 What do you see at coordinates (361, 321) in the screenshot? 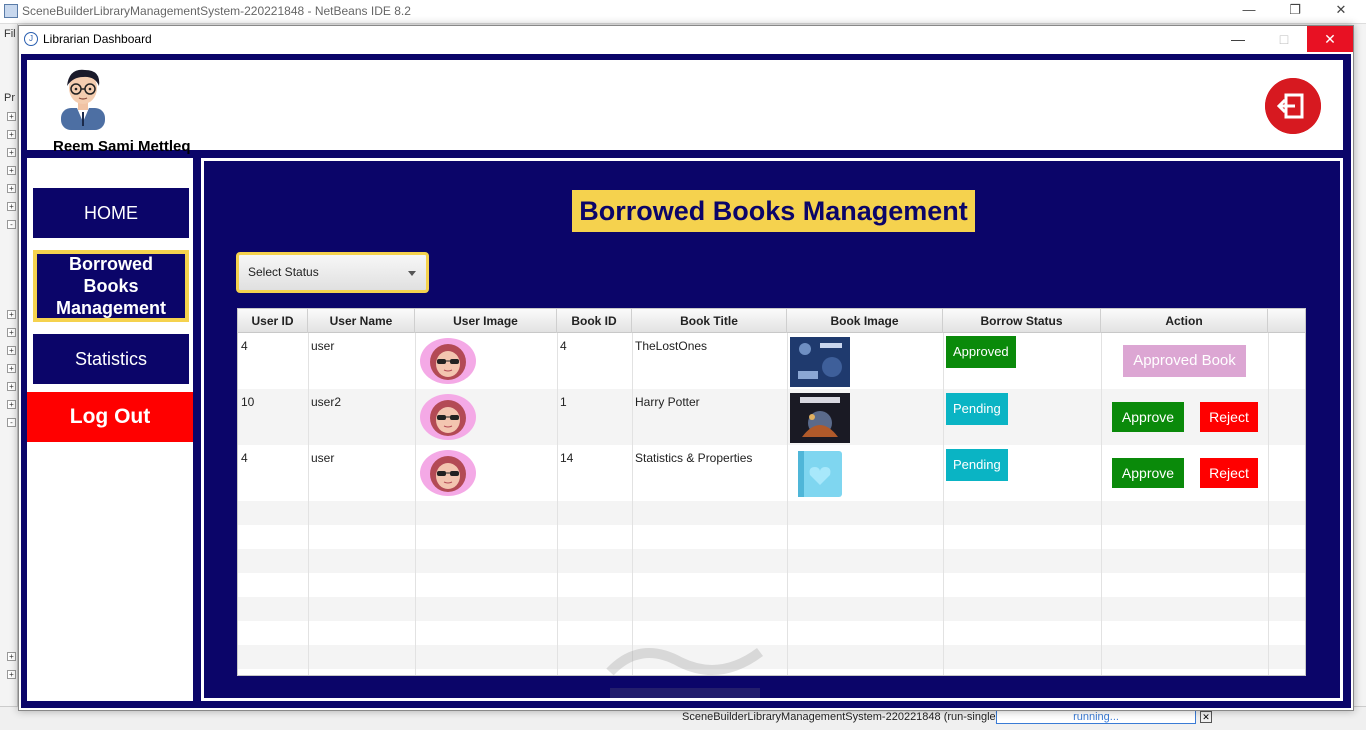
I see `column-header-user-name: User Name` at bounding box center [361, 321].